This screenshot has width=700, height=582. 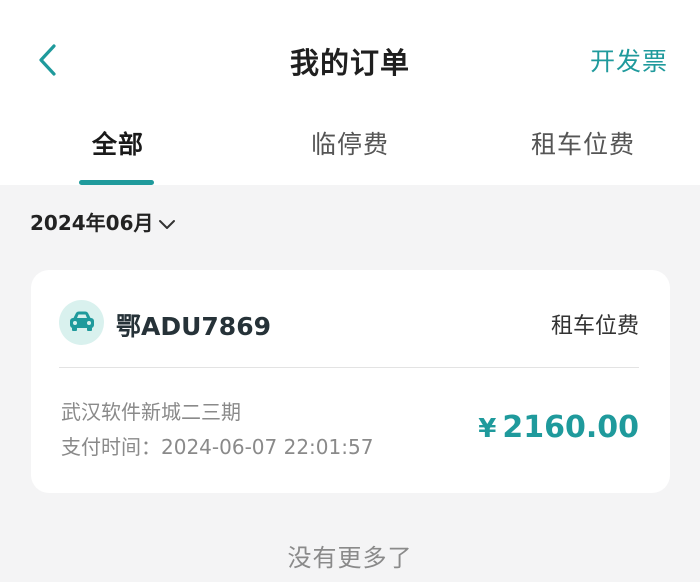 I want to click on parking-location: 武汉软件新城二三期, so click(x=151, y=412).